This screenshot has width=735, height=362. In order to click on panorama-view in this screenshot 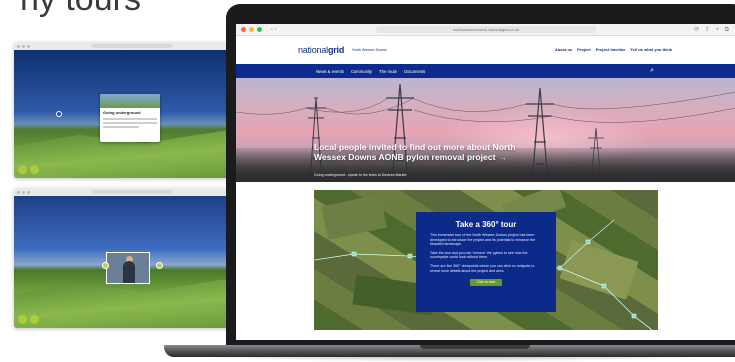, I will do `click(123, 262)`.